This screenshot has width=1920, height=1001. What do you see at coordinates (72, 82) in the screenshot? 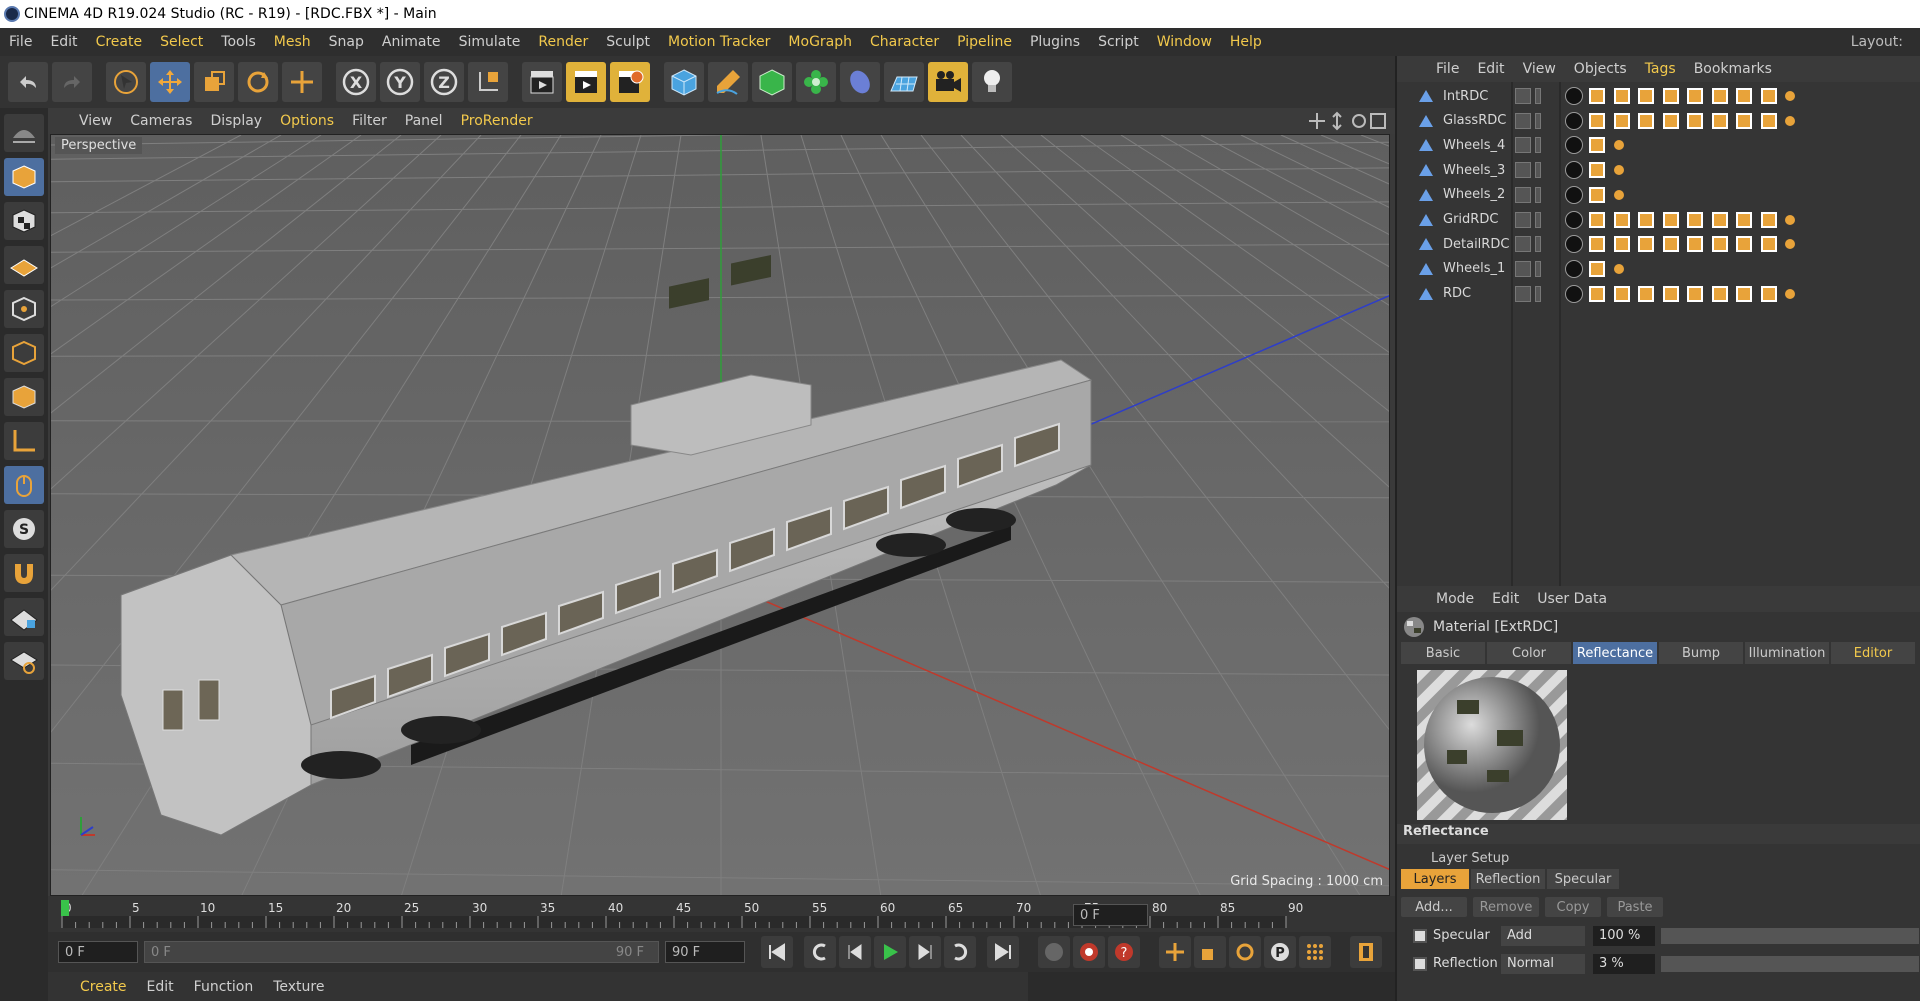
I see `redo-button` at bounding box center [72, 82].